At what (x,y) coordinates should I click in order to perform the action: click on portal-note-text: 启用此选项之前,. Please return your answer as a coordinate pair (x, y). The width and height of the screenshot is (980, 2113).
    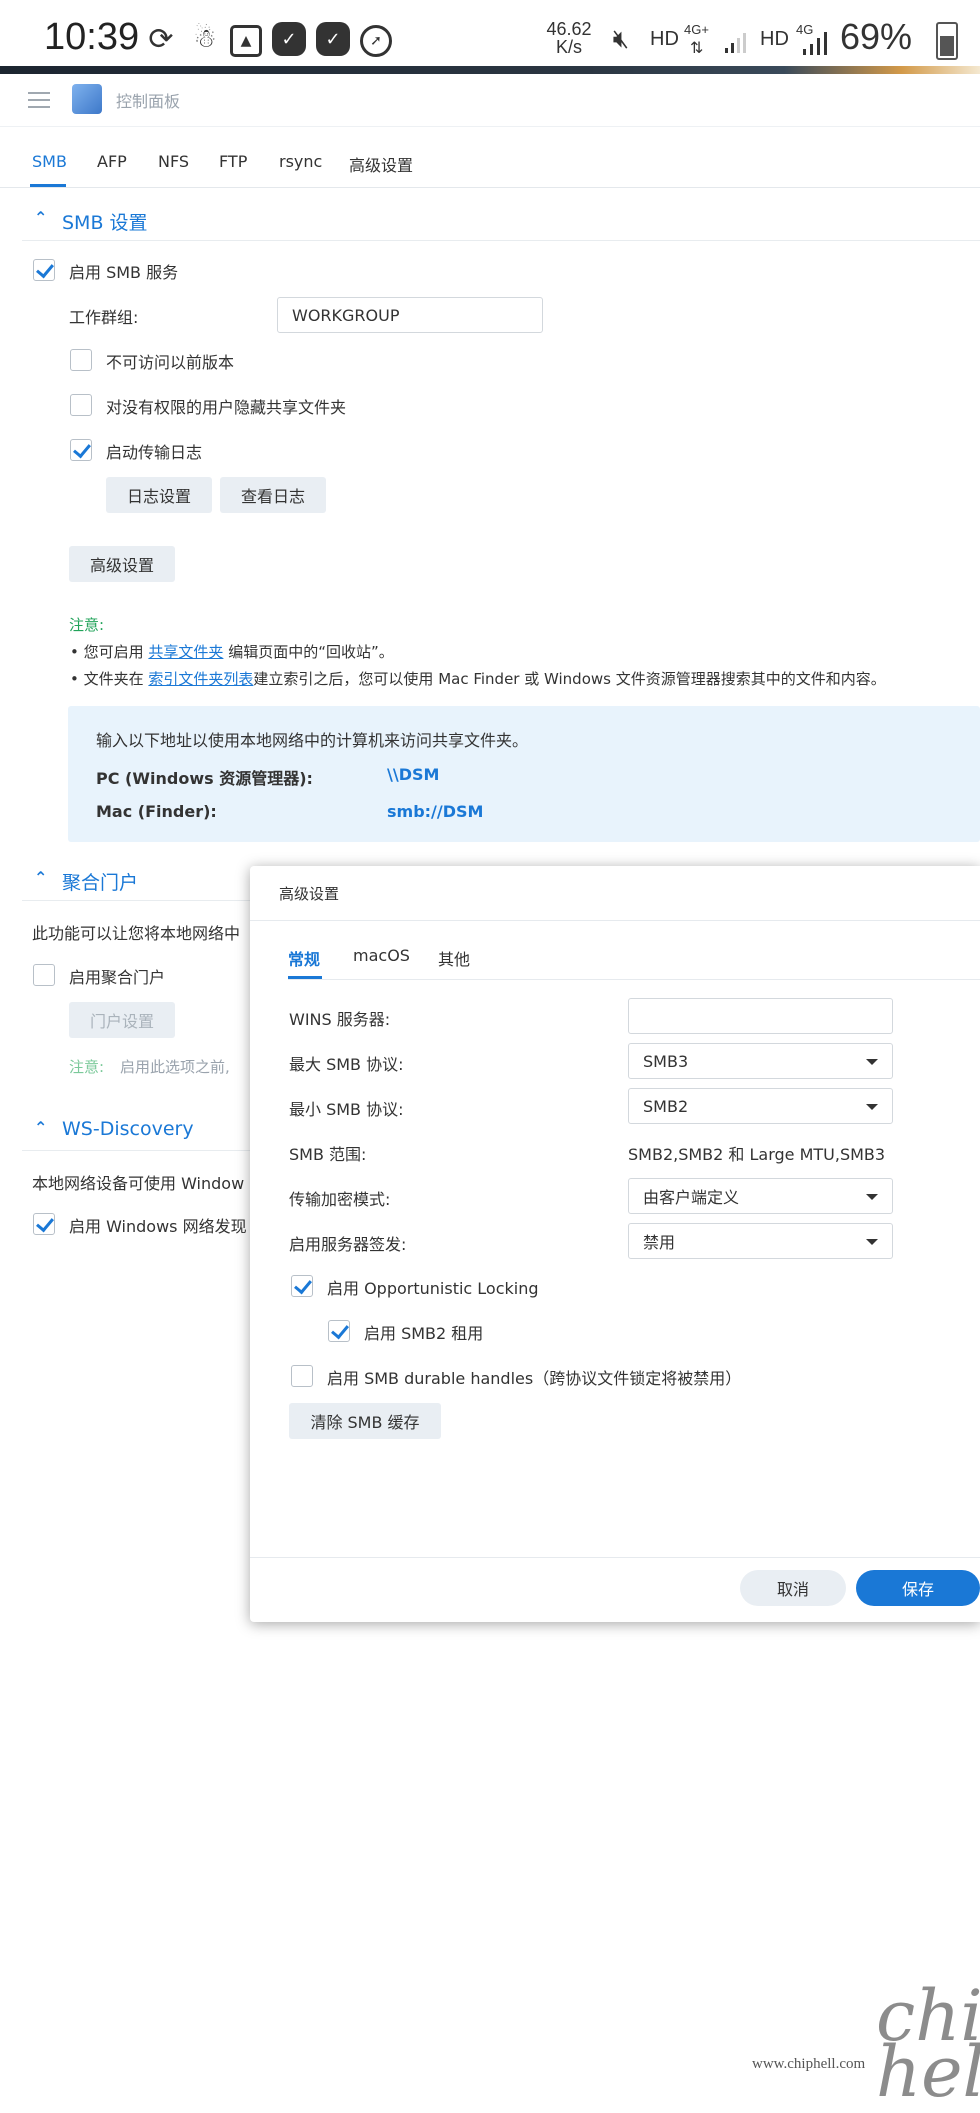
    Looking at the image, I should click on (175, 1067).